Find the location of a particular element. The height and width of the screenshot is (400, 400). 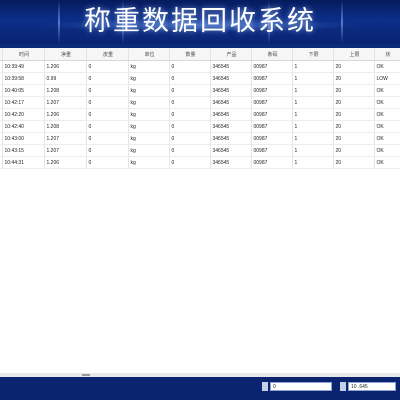

column-header: 时间 is located at coordinates (23, 54).